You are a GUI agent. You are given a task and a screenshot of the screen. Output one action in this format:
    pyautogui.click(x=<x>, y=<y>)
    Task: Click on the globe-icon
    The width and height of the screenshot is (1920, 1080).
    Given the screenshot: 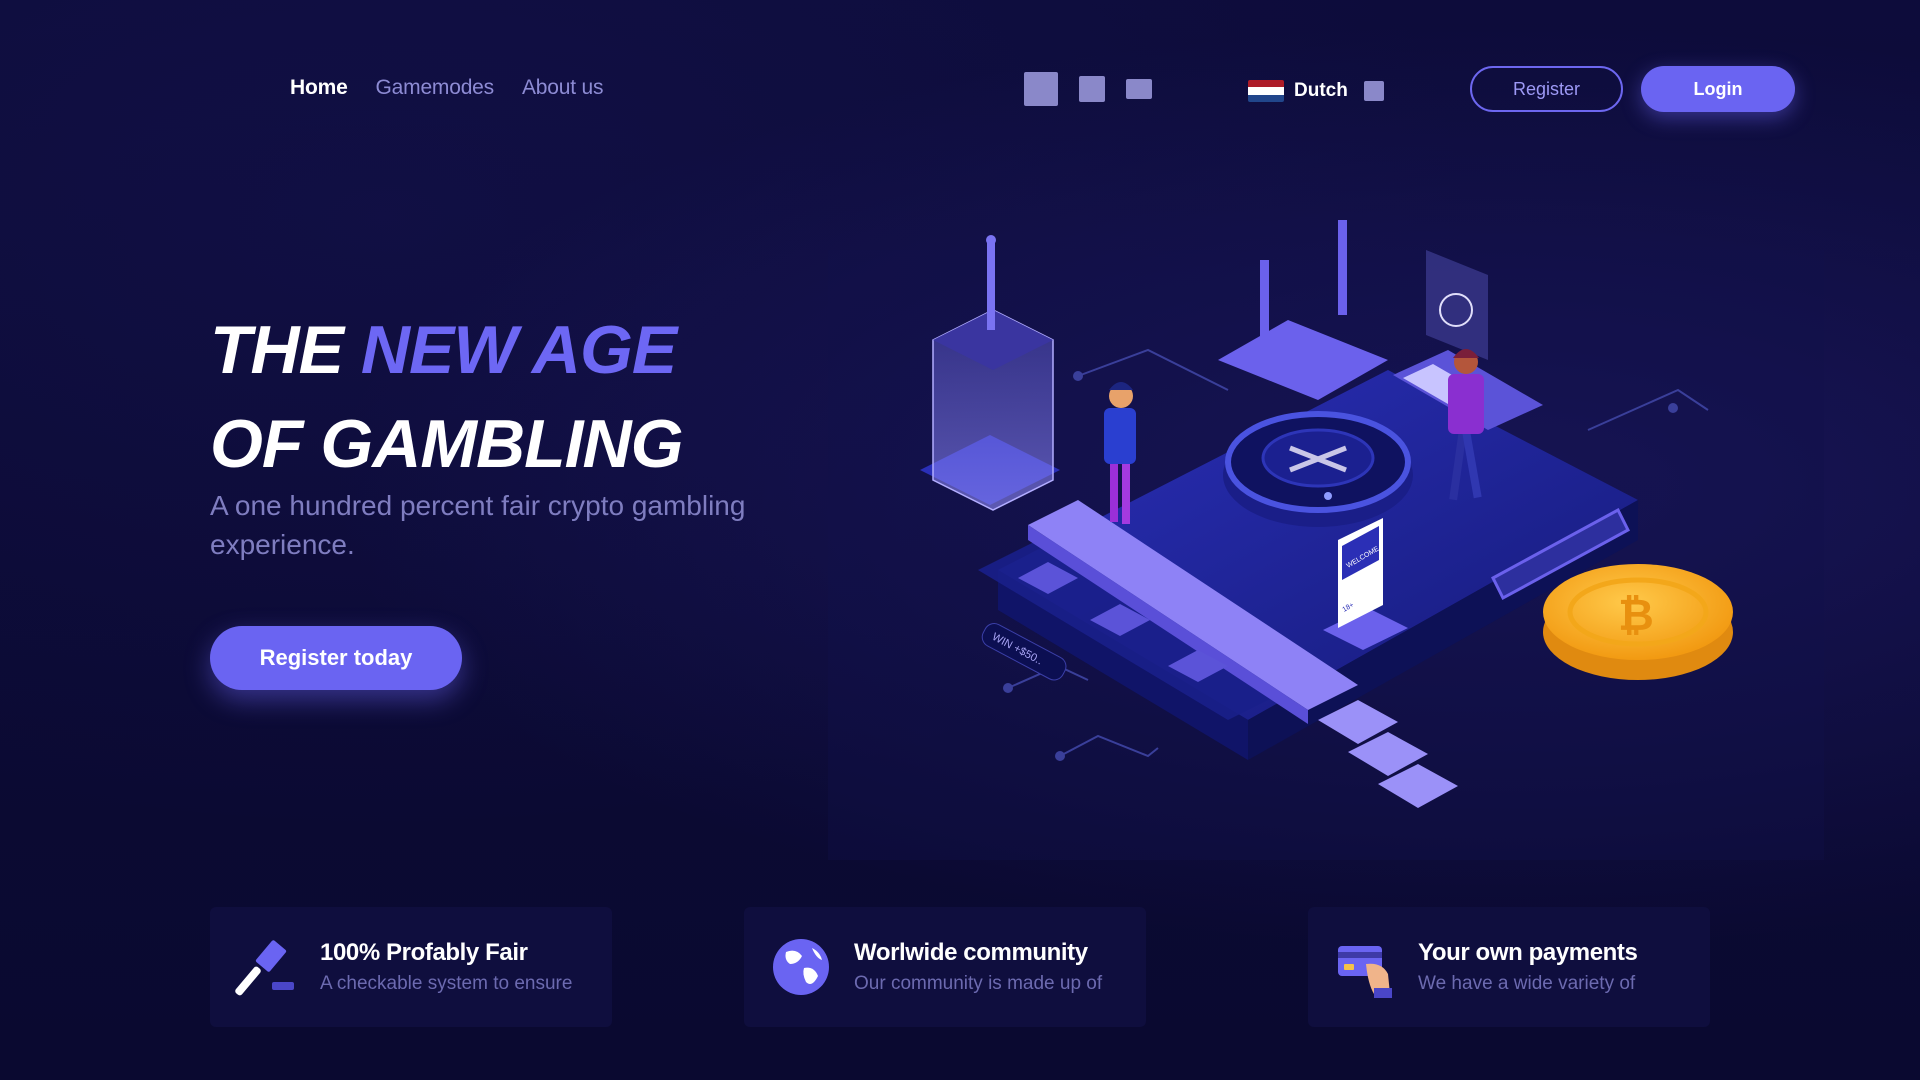 What is the action you would take?
    pyautogui.click(x=801, y=967)
    